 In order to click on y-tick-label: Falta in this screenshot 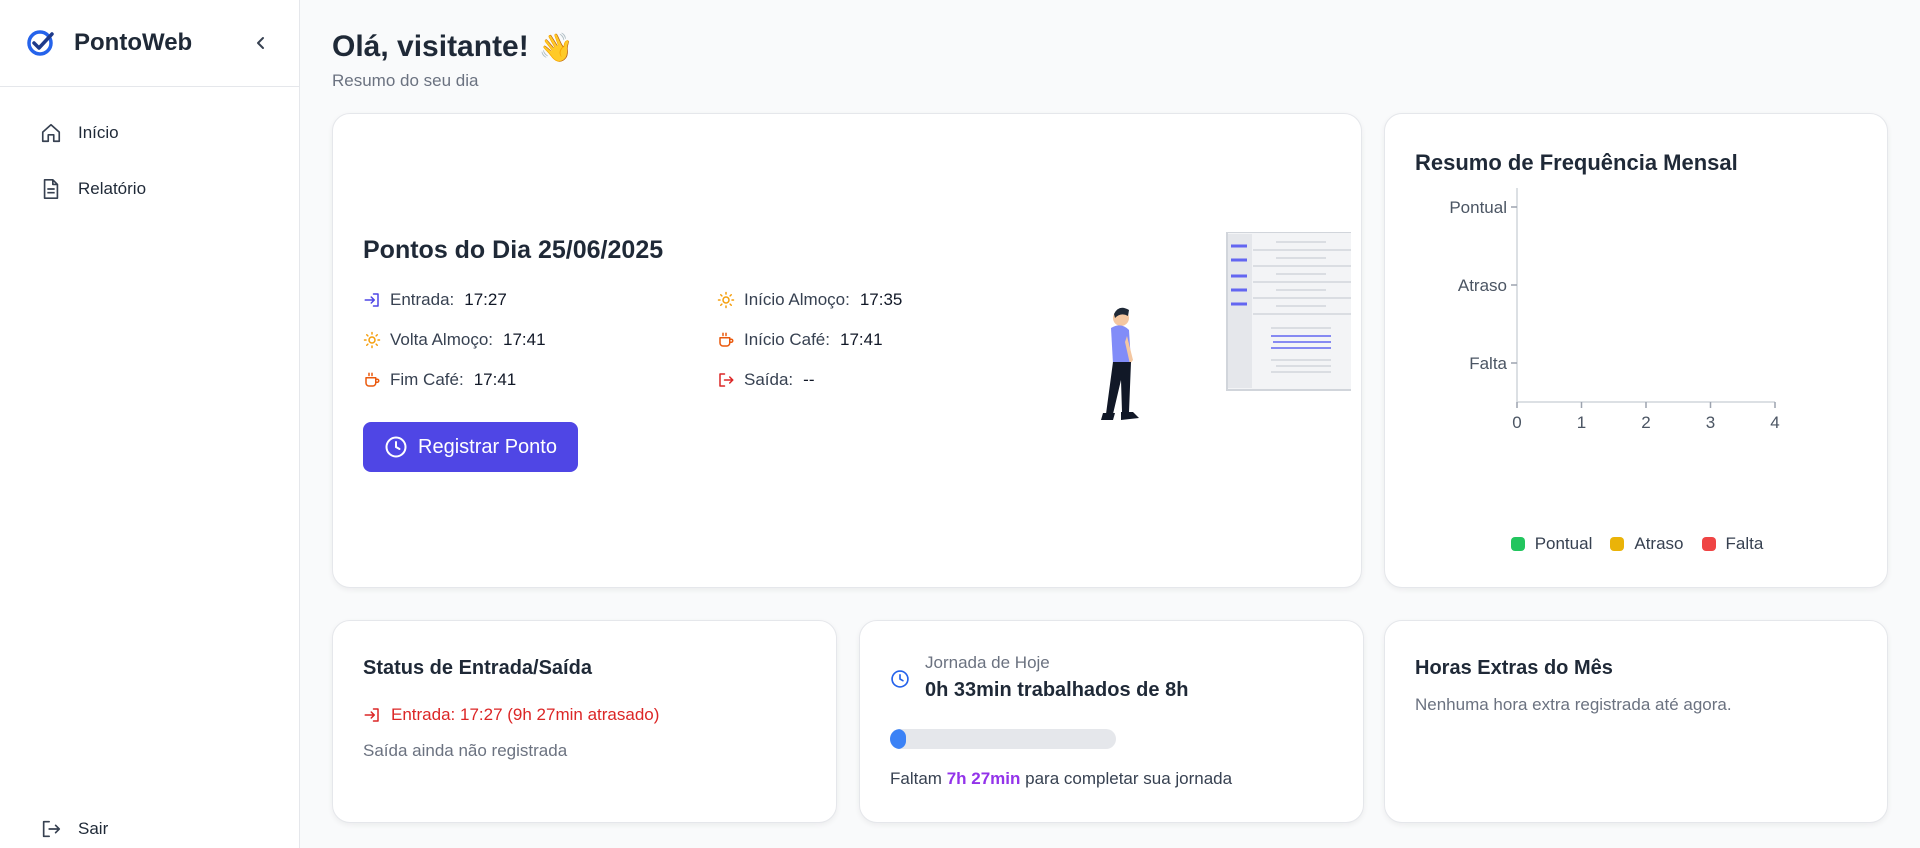, I will do `click(1488, 363)`.